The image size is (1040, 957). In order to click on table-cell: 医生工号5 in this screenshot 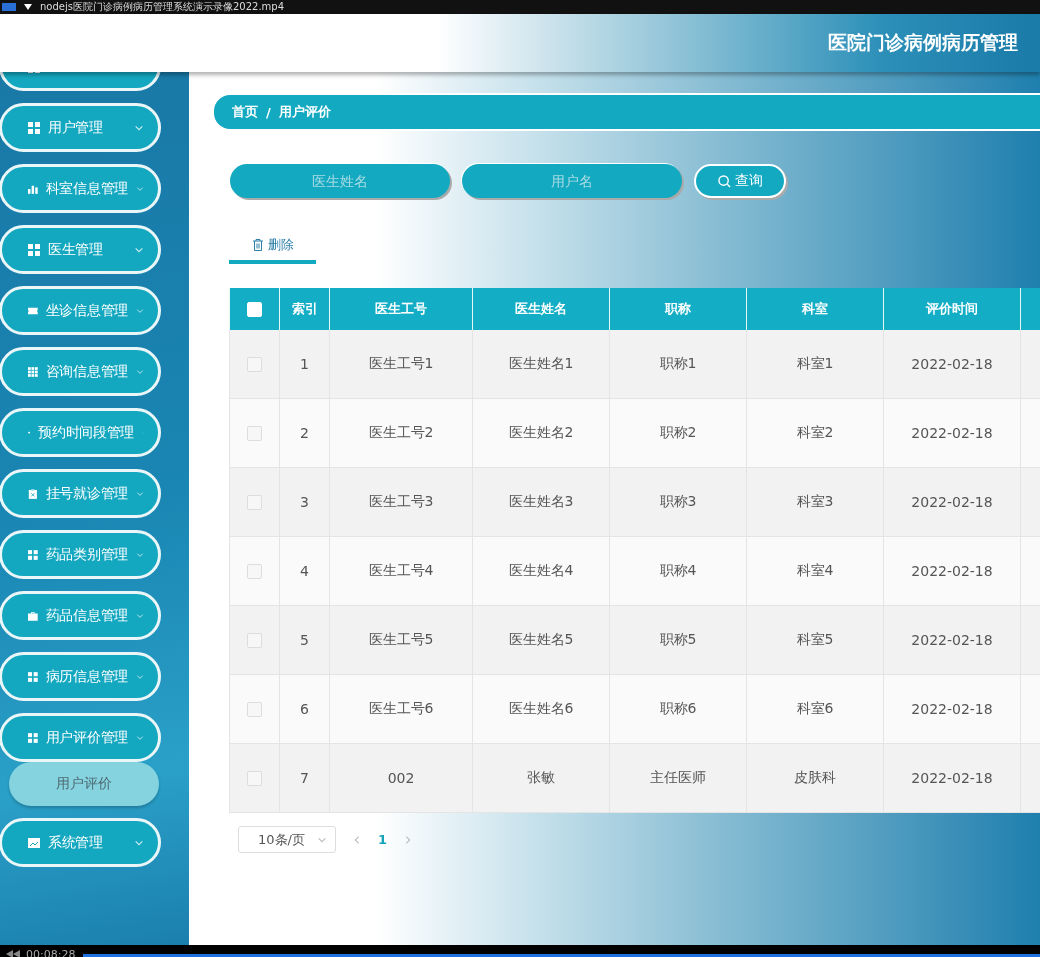, I will do `click(400, 640)`.